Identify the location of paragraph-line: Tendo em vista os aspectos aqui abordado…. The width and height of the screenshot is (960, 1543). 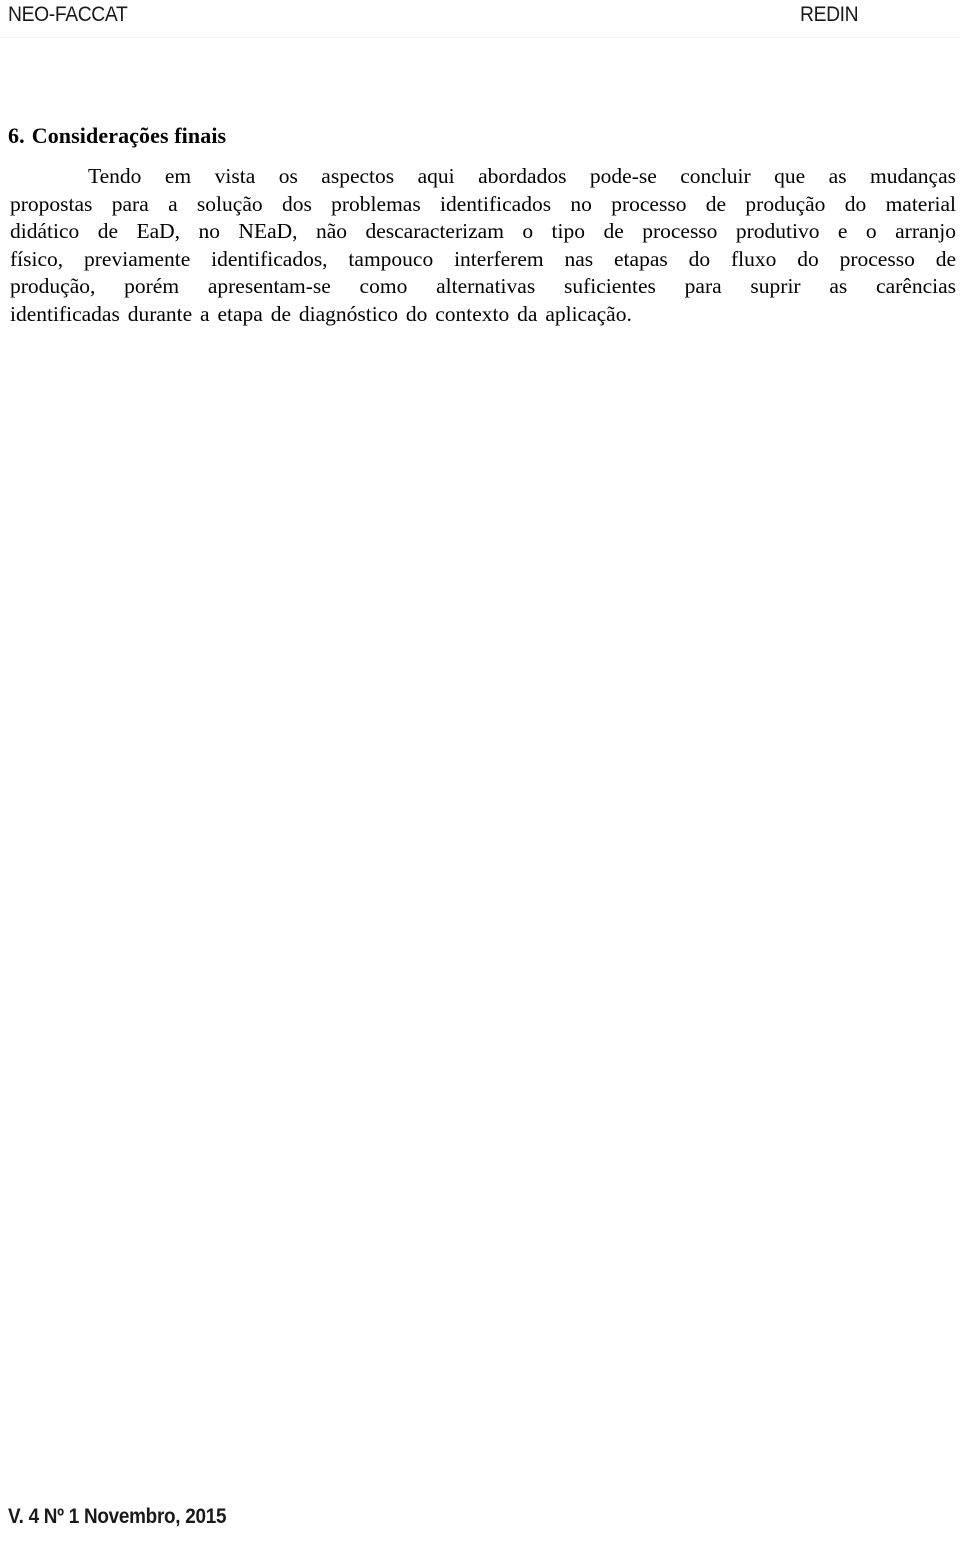
(522, 176).